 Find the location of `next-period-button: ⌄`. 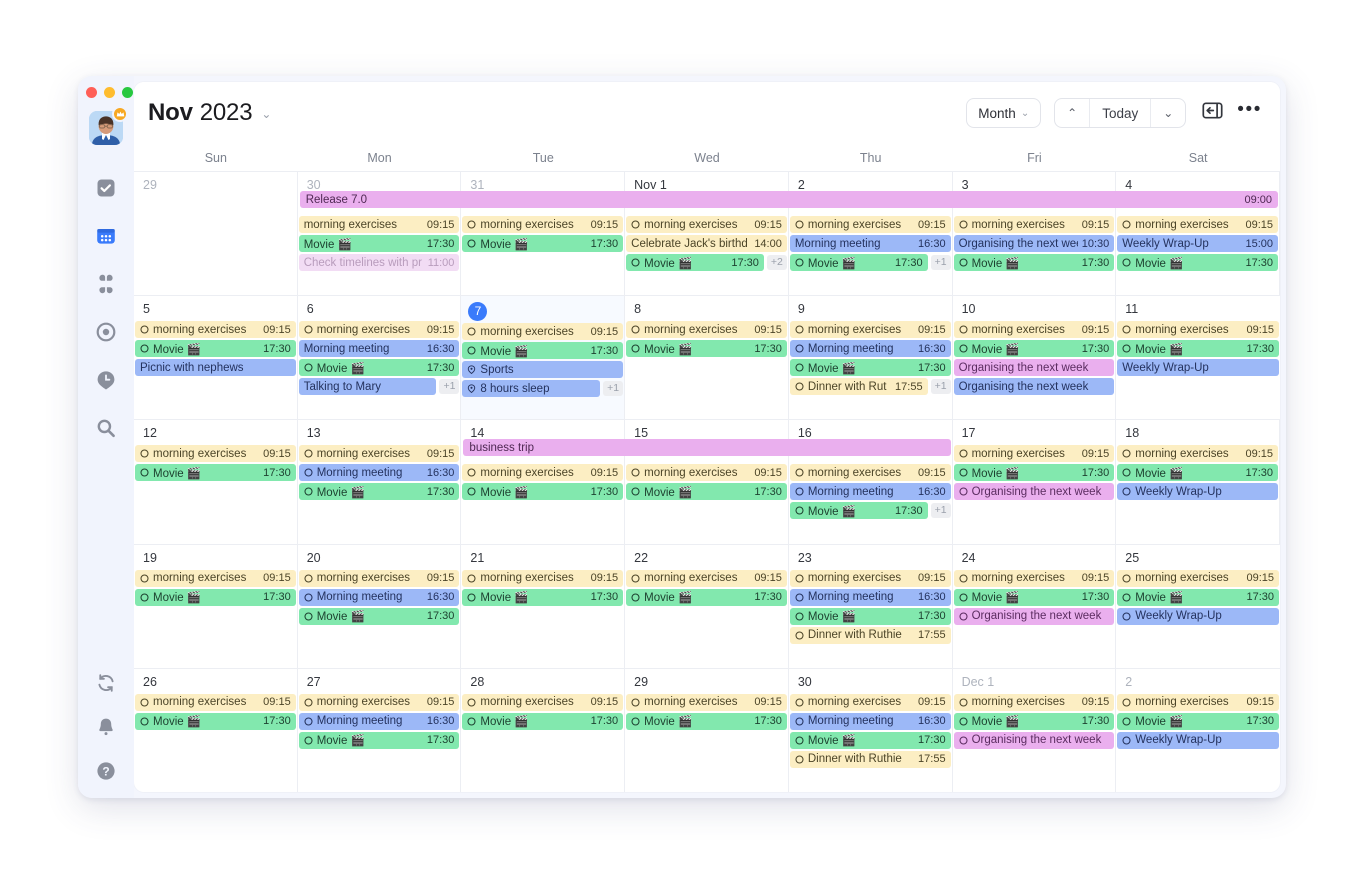

next-period-button: ⌄ is located at coordinates (1168, 113).